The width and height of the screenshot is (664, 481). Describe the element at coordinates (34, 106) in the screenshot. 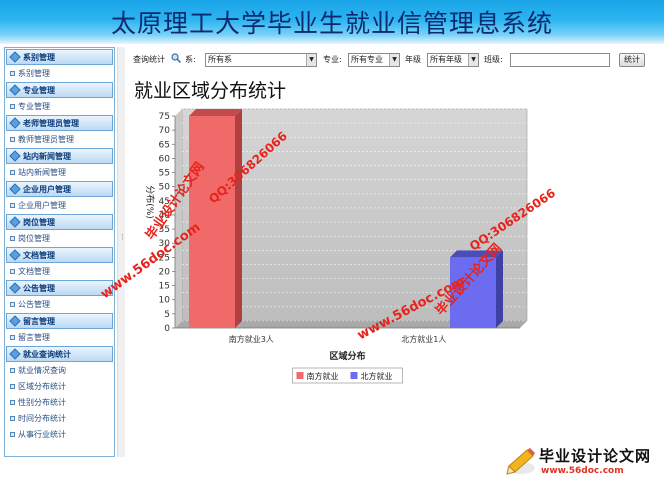

I see `sidebar-item-label: 专业管理` at that location.